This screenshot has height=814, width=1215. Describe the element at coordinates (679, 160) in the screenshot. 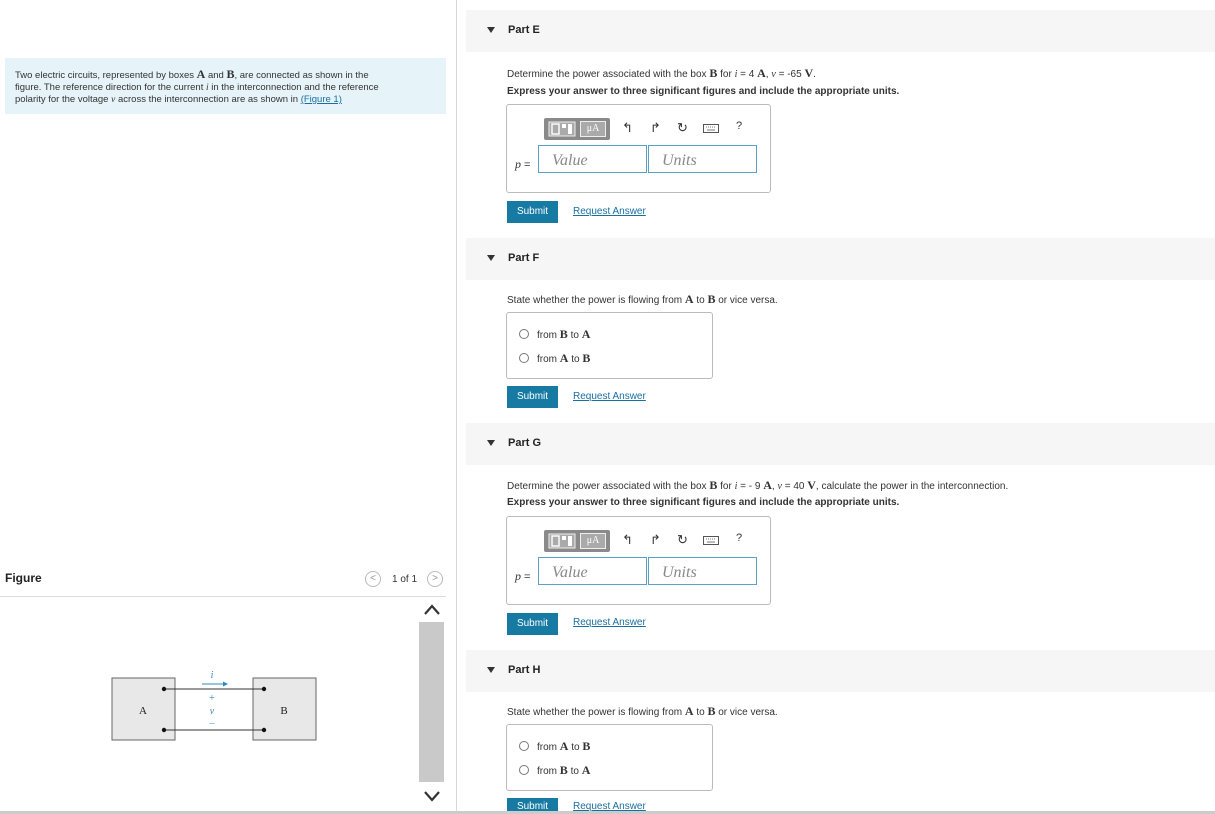

I see `units-placeholder: Units` at that location.